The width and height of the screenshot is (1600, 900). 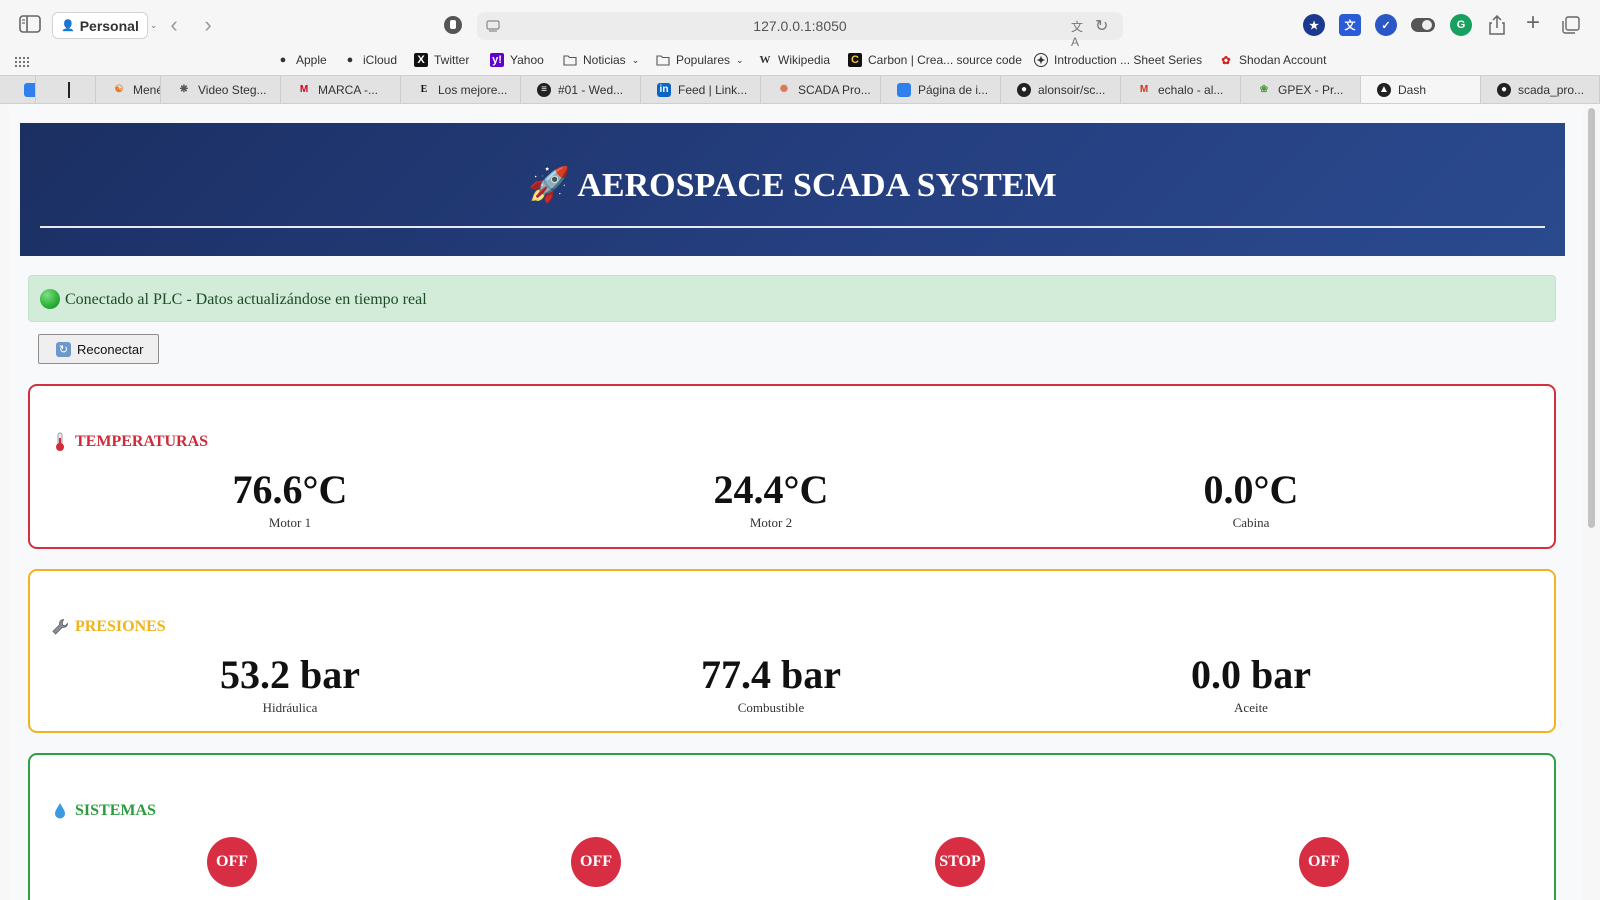 I want to click on favorite-yahoo: y! Yahoo, so click(x=517, y=60).